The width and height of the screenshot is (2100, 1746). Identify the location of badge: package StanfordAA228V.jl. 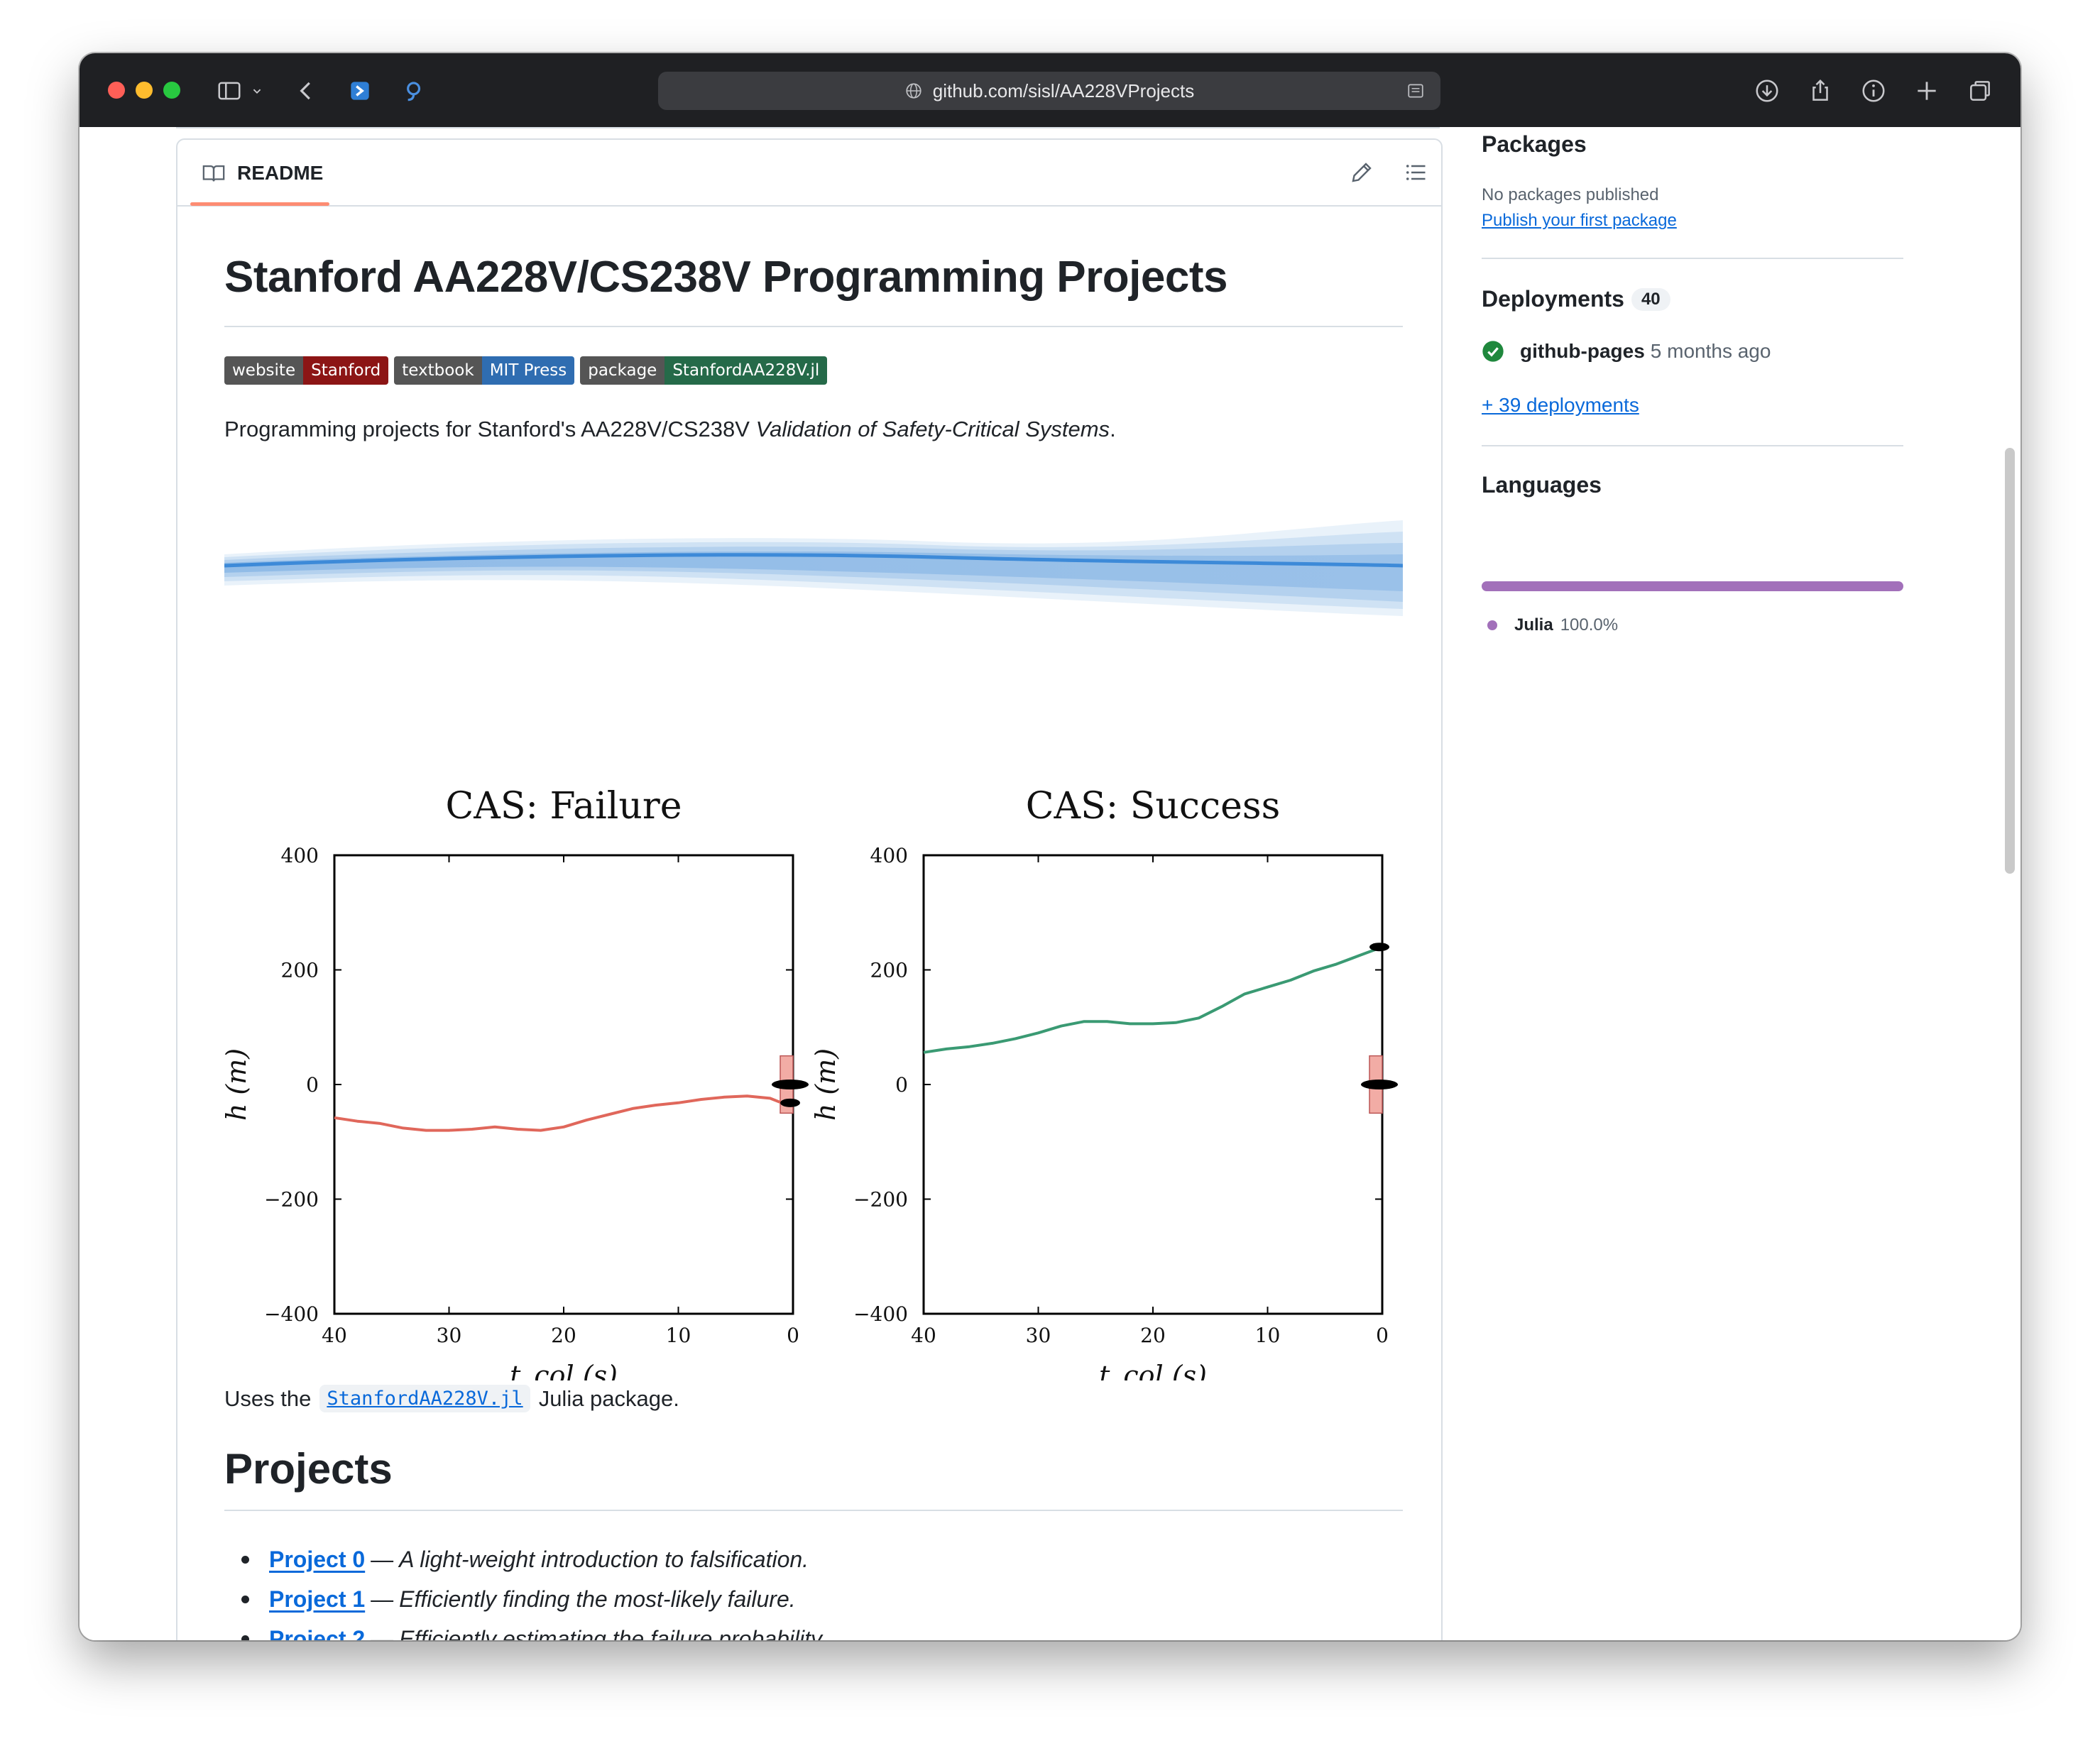
(704, 370).